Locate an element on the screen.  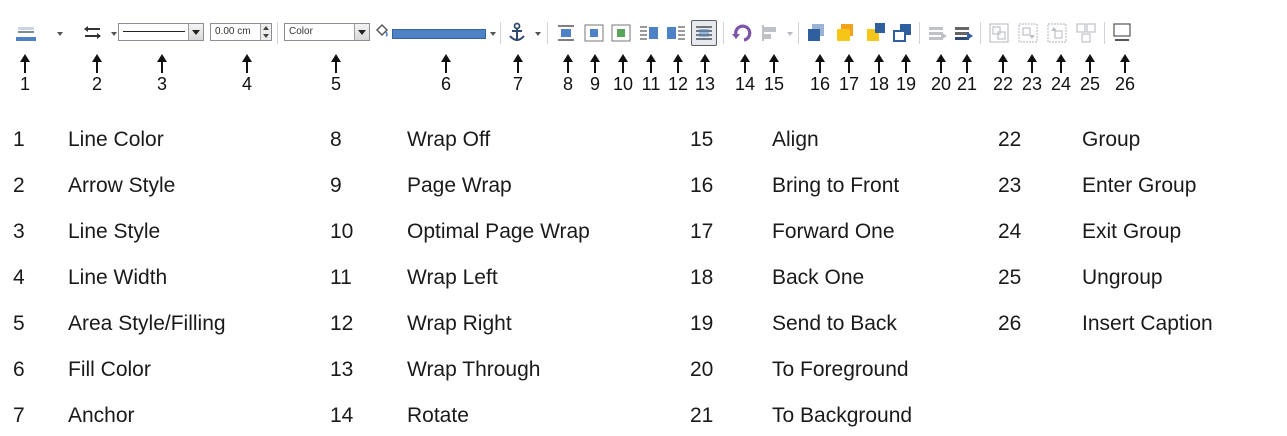
fill-color-dropdown is located at coordinates (493, 34).